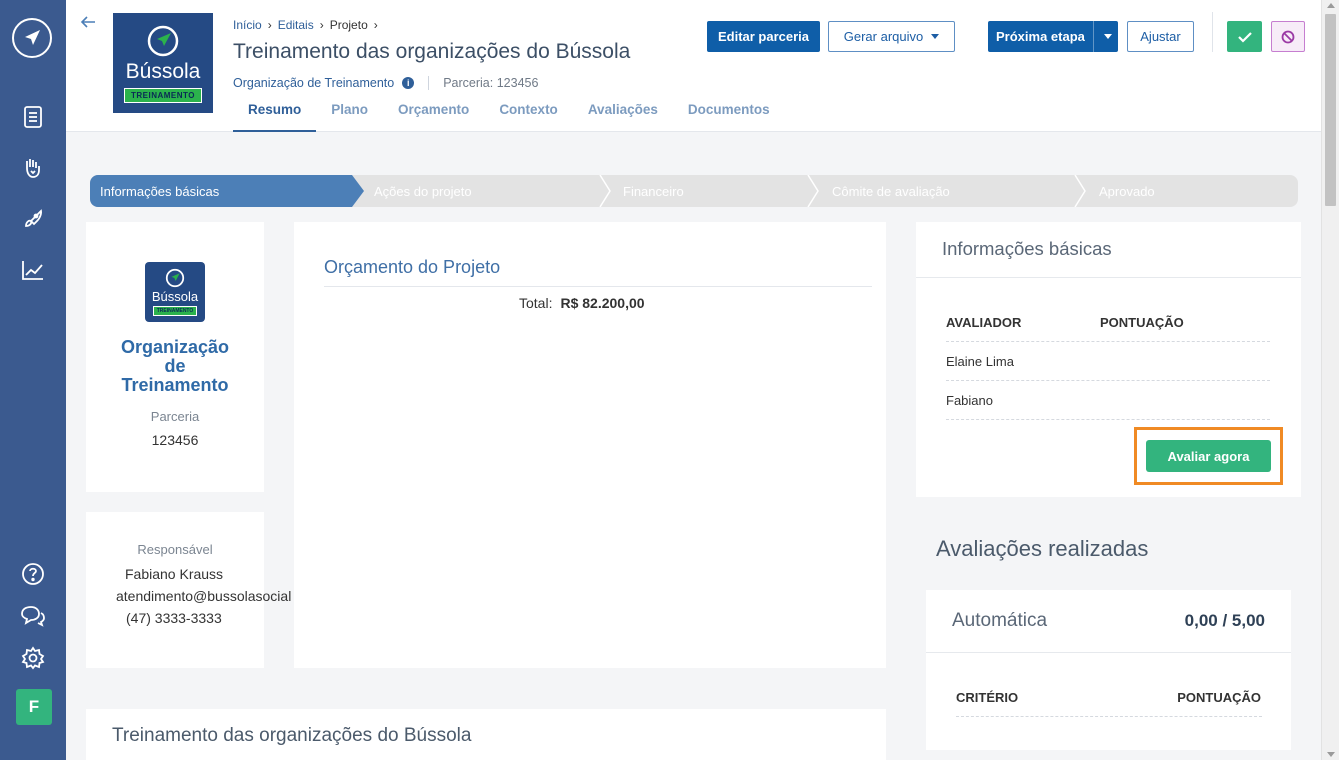  What do you see at coordinates (423, 191) in the screenshot?
I see `step-acoes-do-projeto: Ações do projeto` at bounding box center [423, 191].